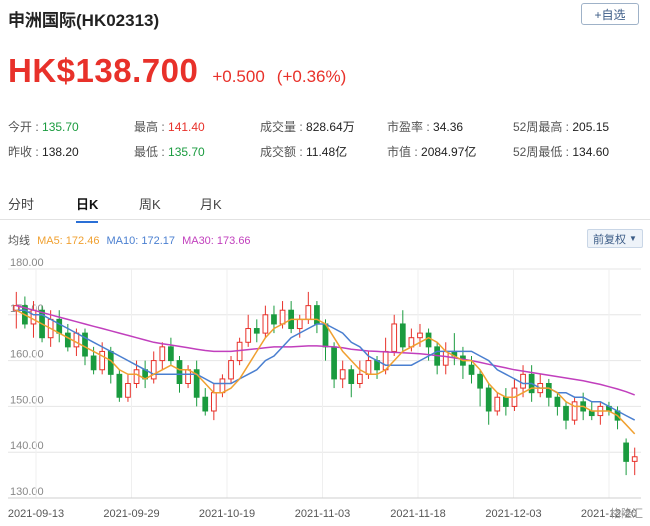 The height and width of the screenshot is (526, 650). What do you see at coordinates (21, 207) in the screenshot?
I see `tab-intraday: 分时` at bounding box center [21, 207].